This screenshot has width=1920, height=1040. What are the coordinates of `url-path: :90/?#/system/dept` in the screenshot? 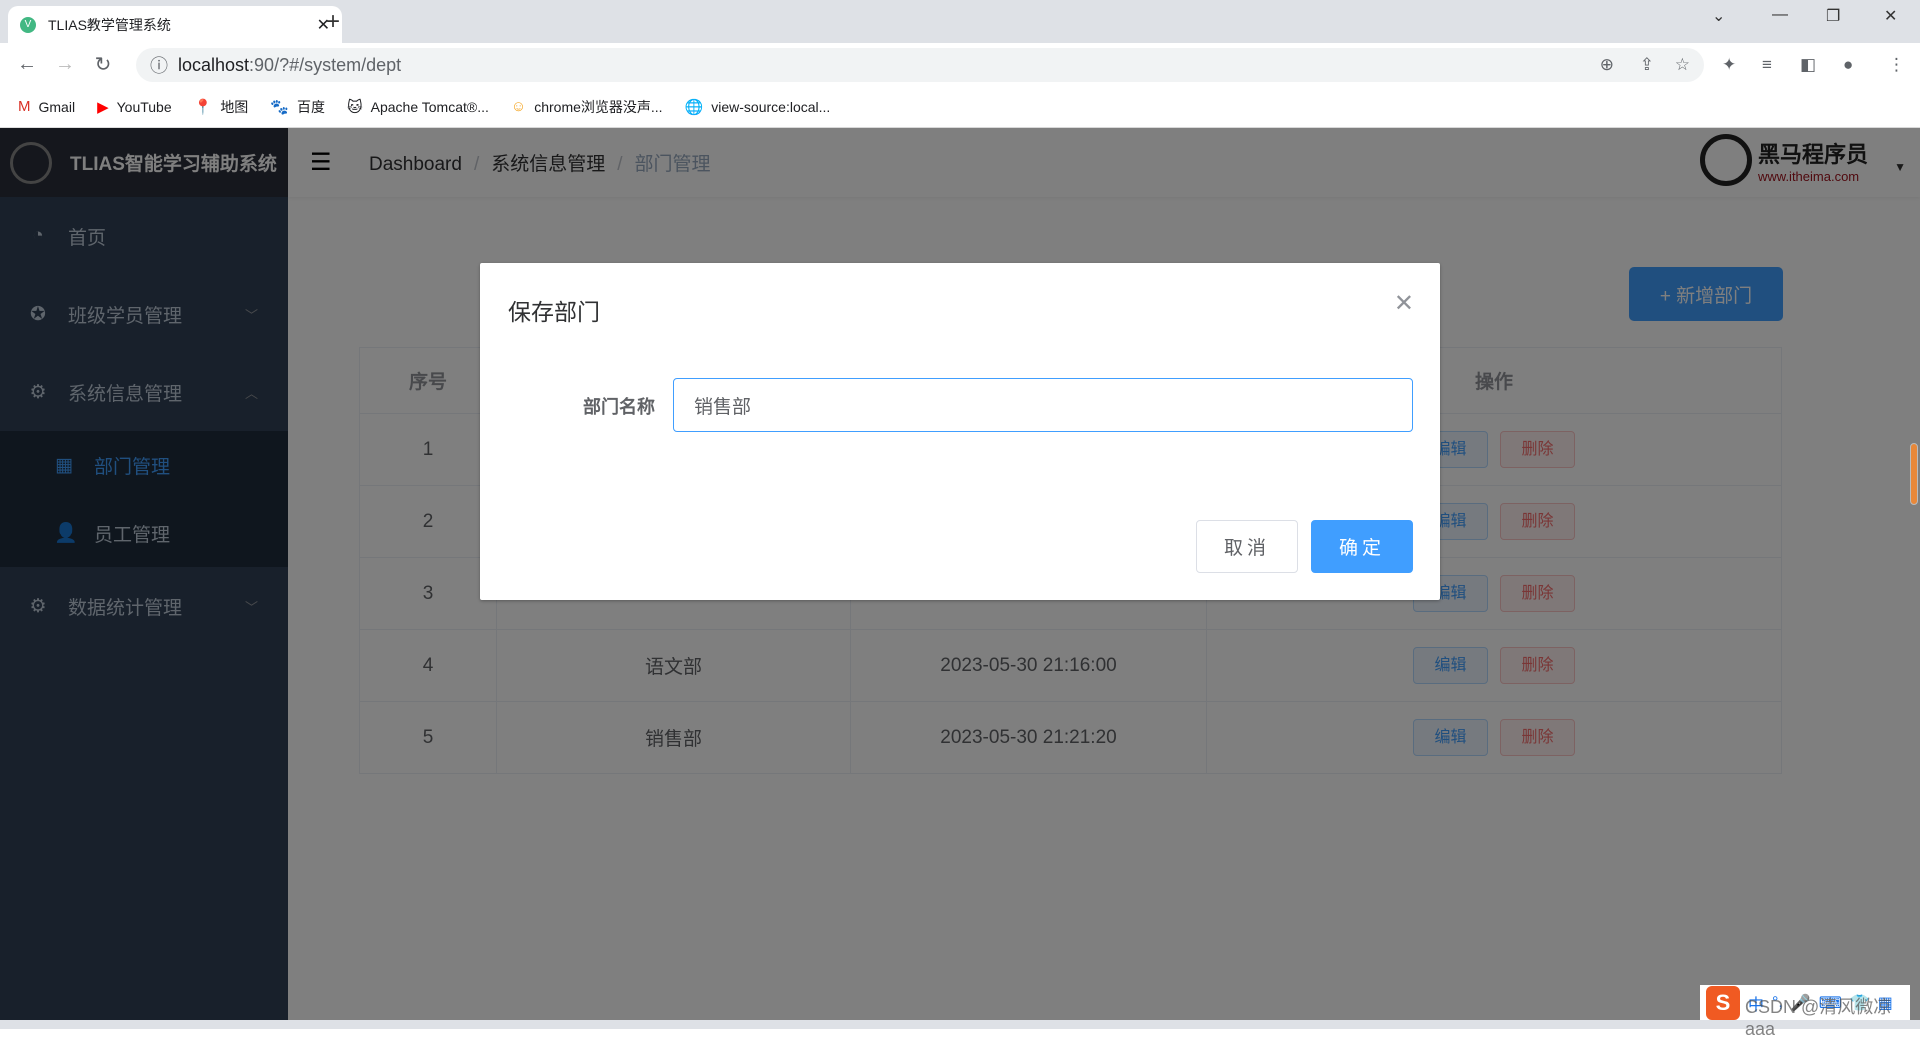 It's located at (325, 64).